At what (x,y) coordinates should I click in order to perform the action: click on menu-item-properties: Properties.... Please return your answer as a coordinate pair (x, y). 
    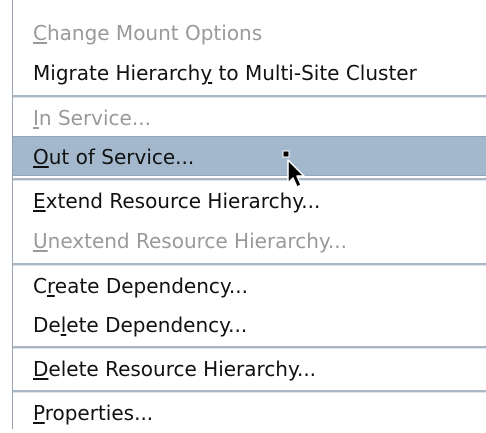
    Looking at the image, I should click on (249, 413).